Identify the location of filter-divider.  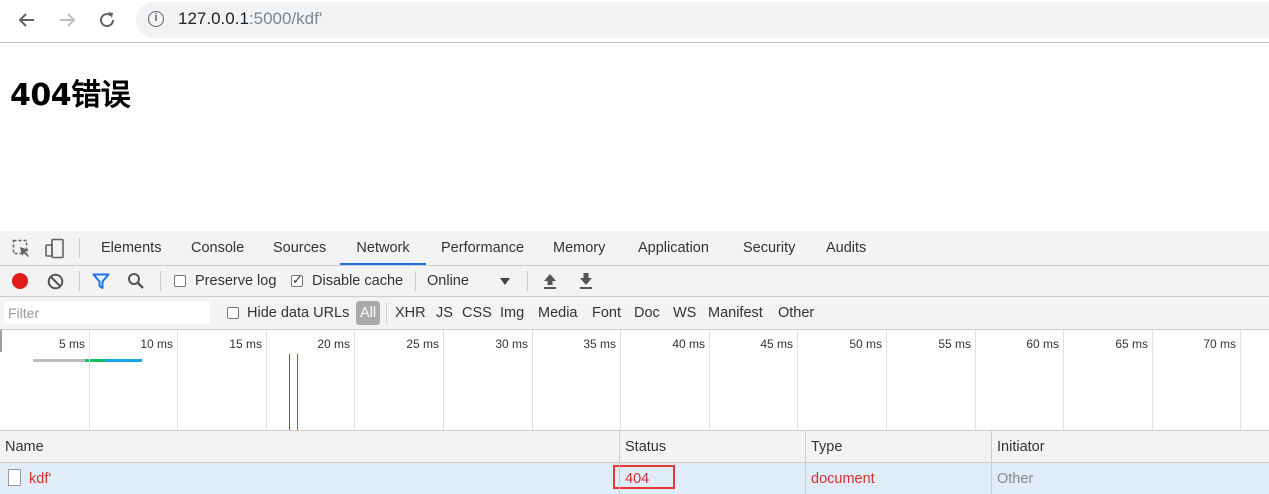
(386, 313).